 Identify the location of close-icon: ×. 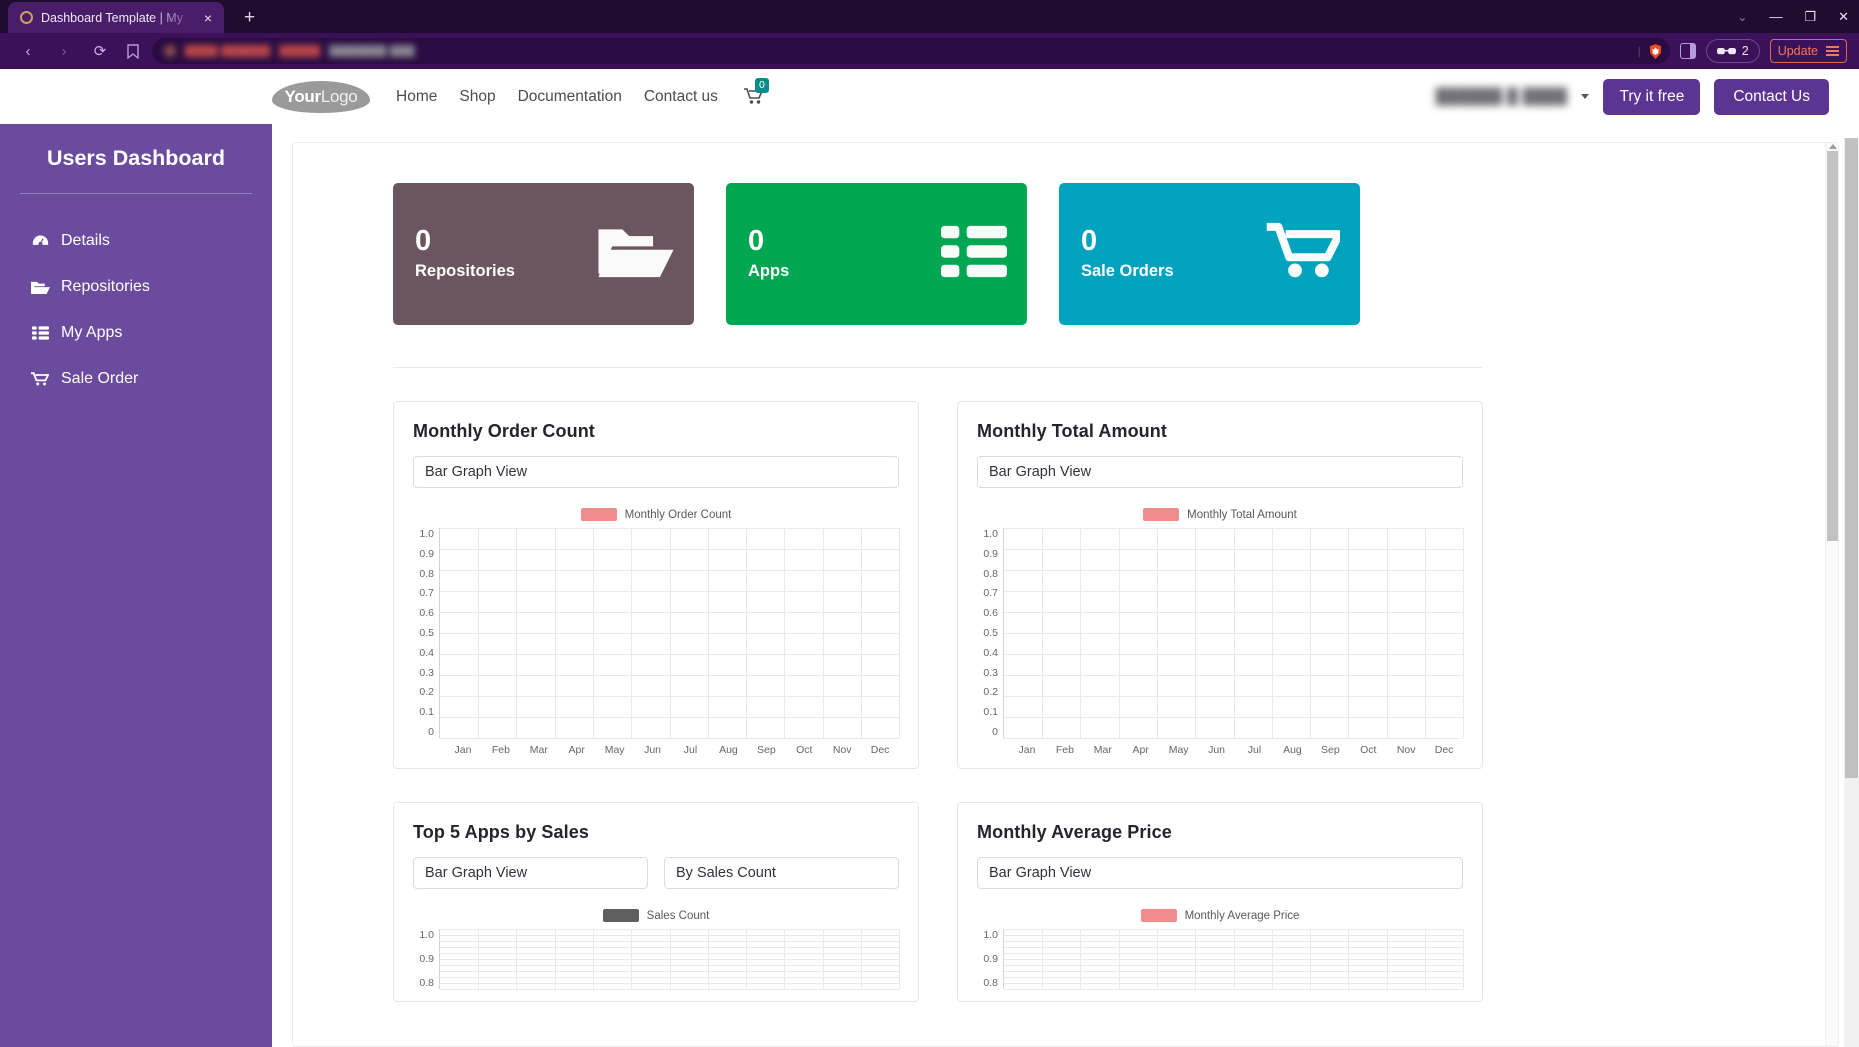
(208, 18).